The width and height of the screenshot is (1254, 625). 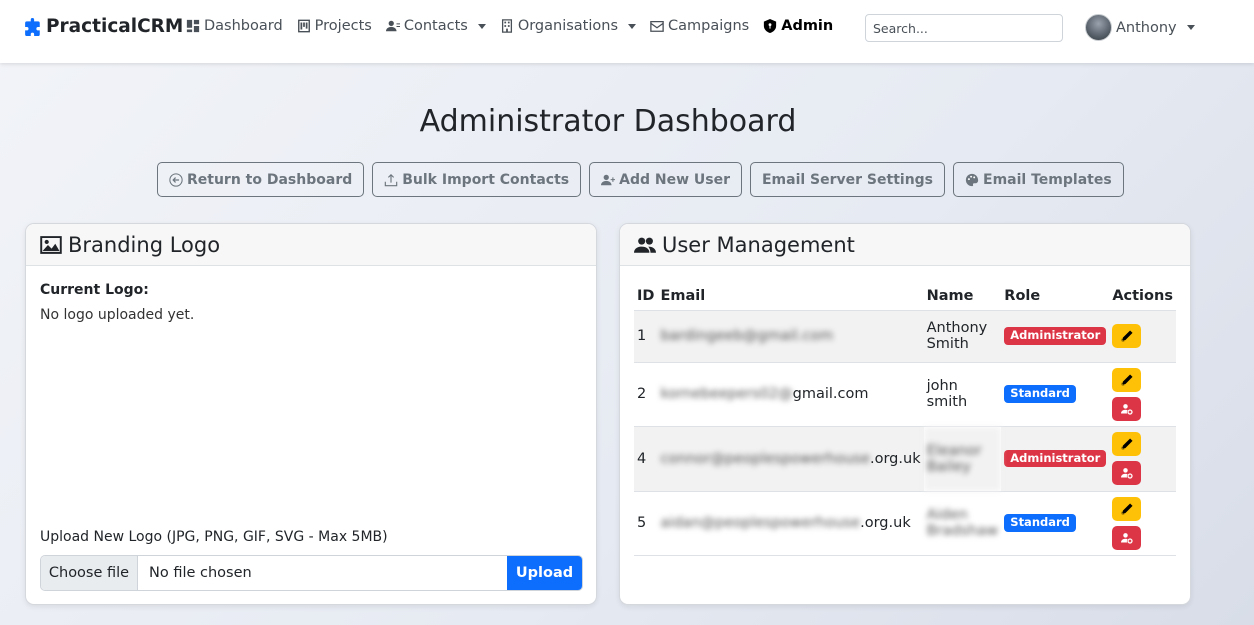 What do you see at coordinates (747, 336) in the screenshot?
I see `email-redacted: bardingeeb@gmail.com` at bounding box center [747, 336].